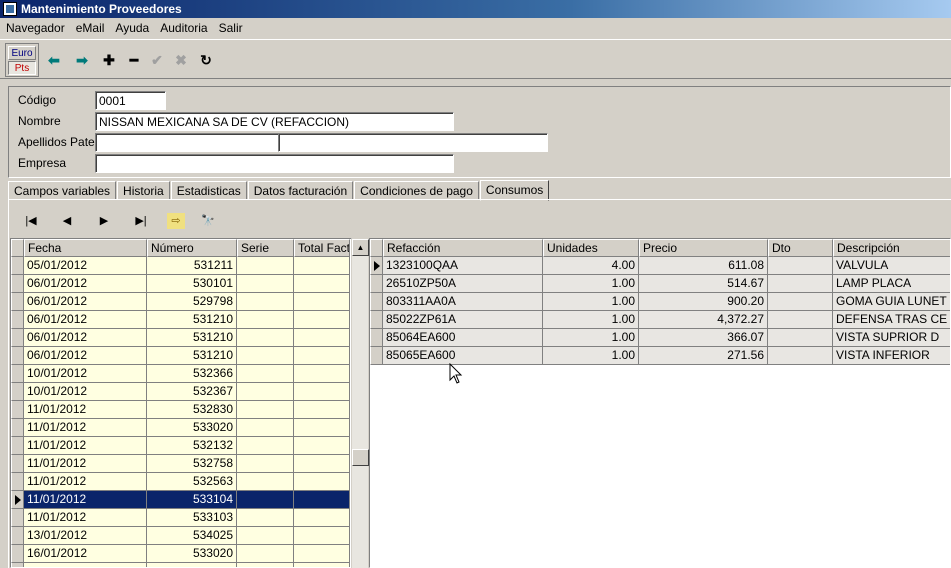 This screenshot has width=951, height=568. I want to click on table-row: 803311AA0A 1.00 900.20 GOMA GUIA LUNET, so click(660, 302).